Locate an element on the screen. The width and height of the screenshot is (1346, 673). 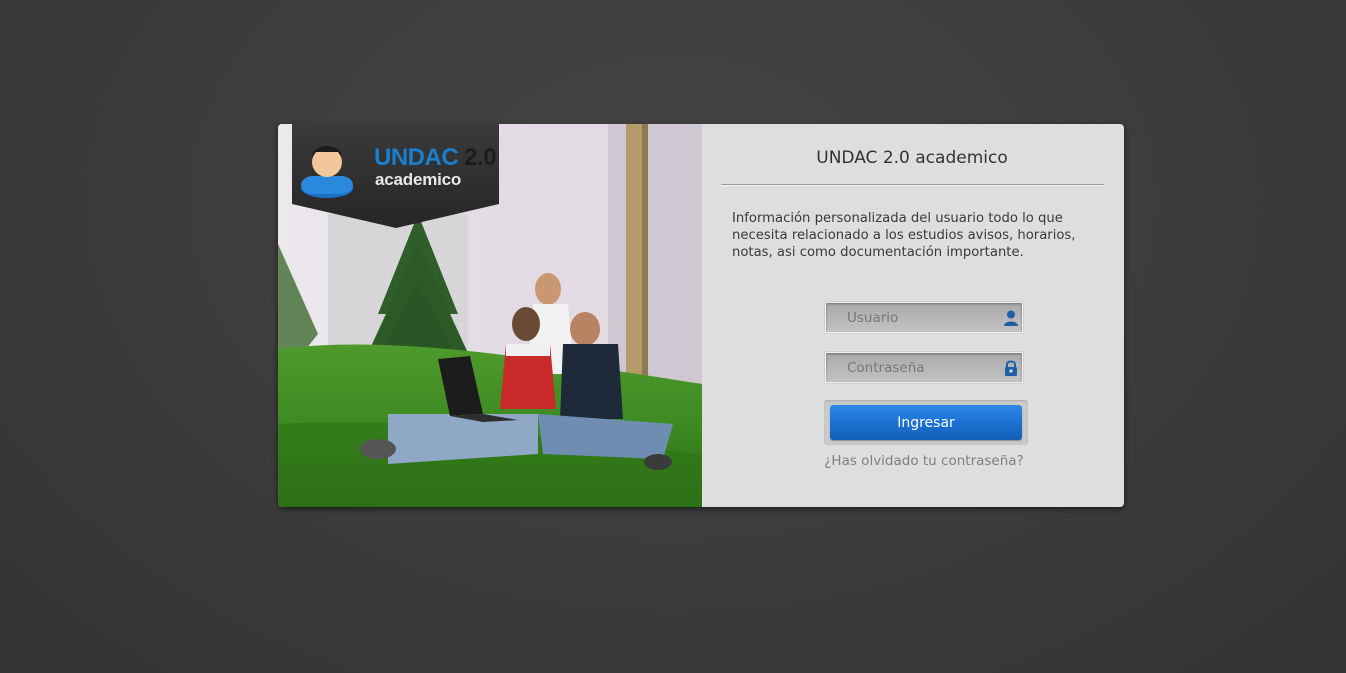
logo-subtitle: academico is located at coordinates (418, 179).